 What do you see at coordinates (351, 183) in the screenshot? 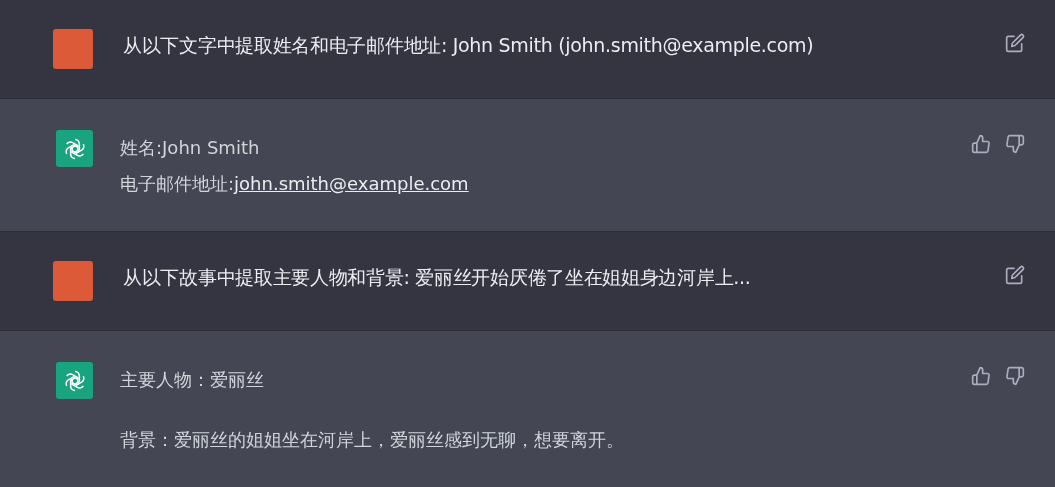
I see `email-link: john.smith@example.com` at bounding box center [351, 183].